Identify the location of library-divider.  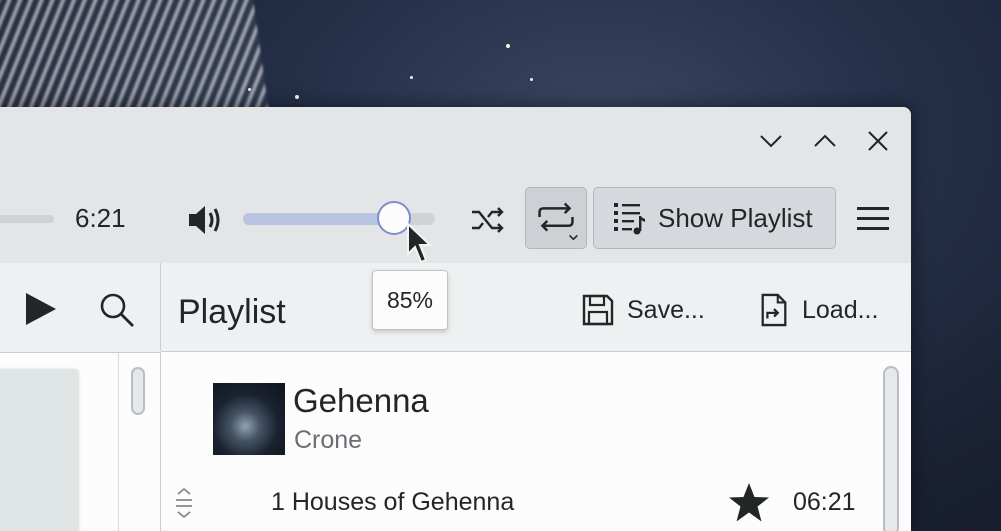
(118, 442).